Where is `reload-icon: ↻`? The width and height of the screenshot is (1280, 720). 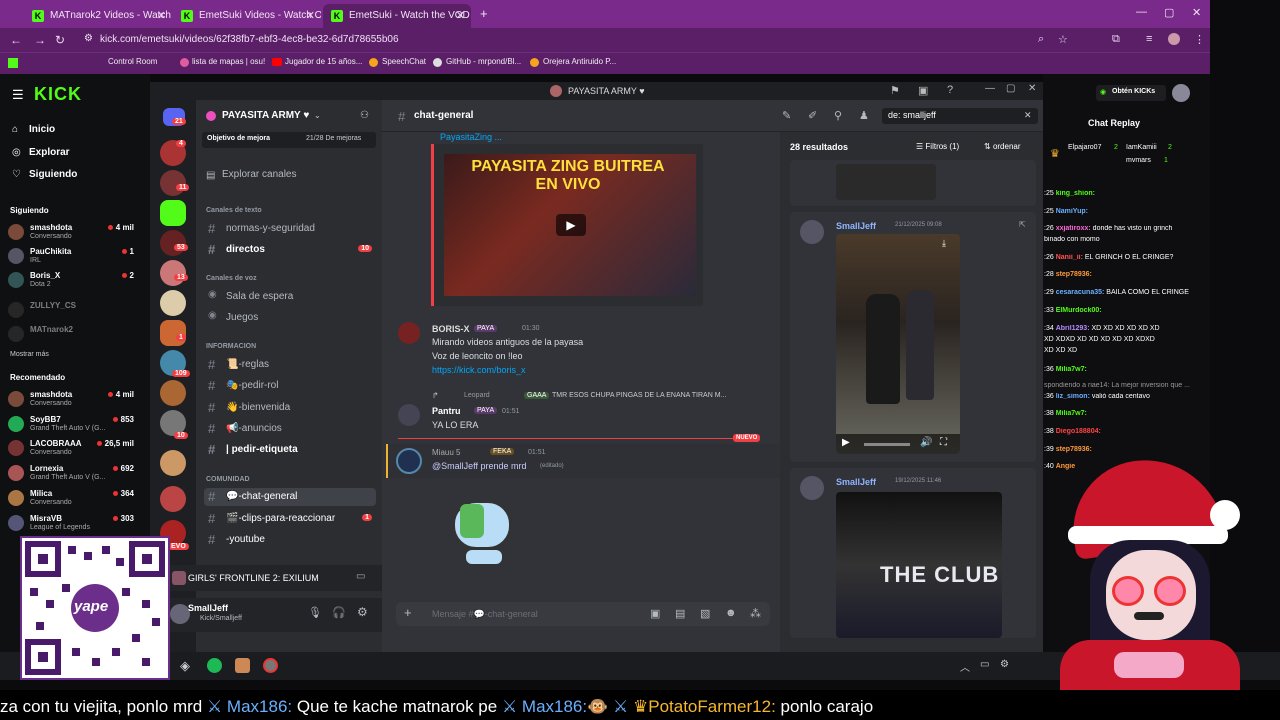 reload-icon: ↻ is located at coordinates (60, 40).